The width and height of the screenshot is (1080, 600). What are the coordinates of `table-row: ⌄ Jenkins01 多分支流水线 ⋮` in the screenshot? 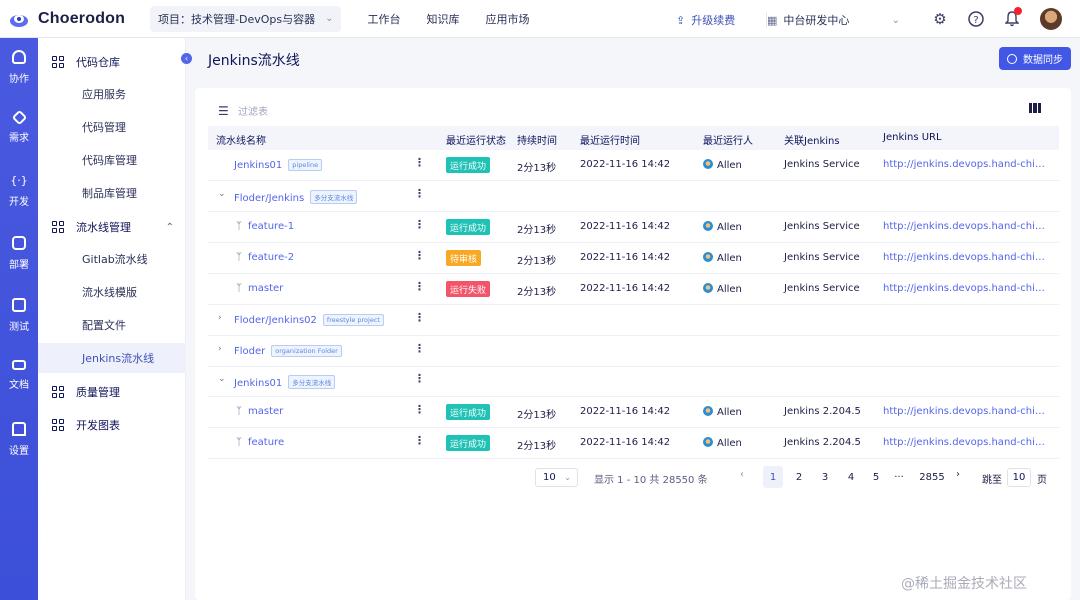 It's located at (633, 381).